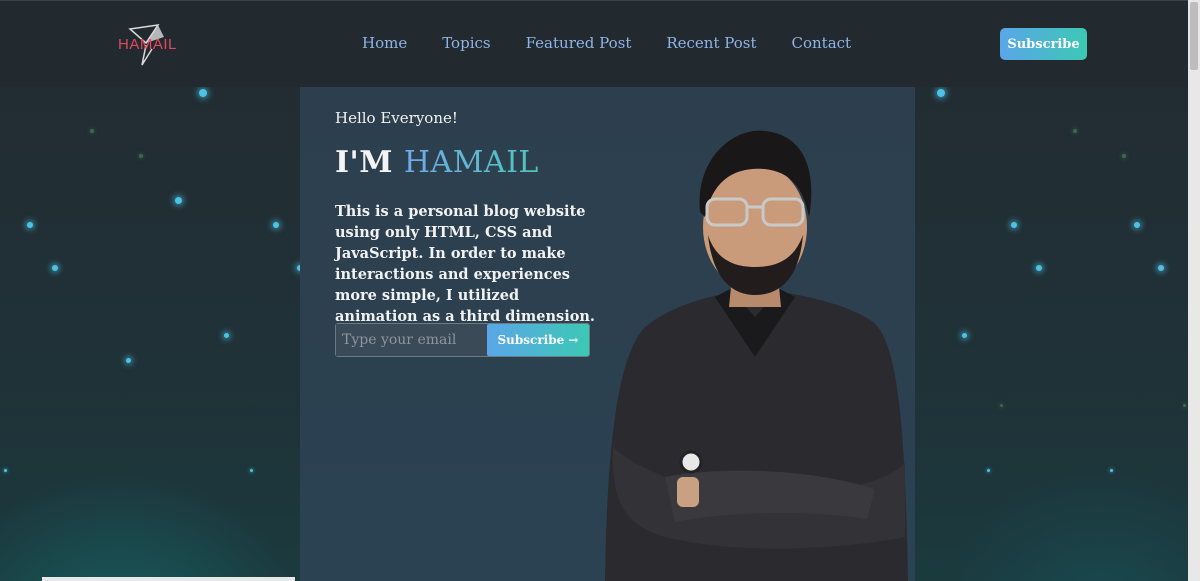  What do you see at coordinates (711, 43) in the screenshot?
I see `nav-recent-post: Recent Post` at bounding box center [711, 43].